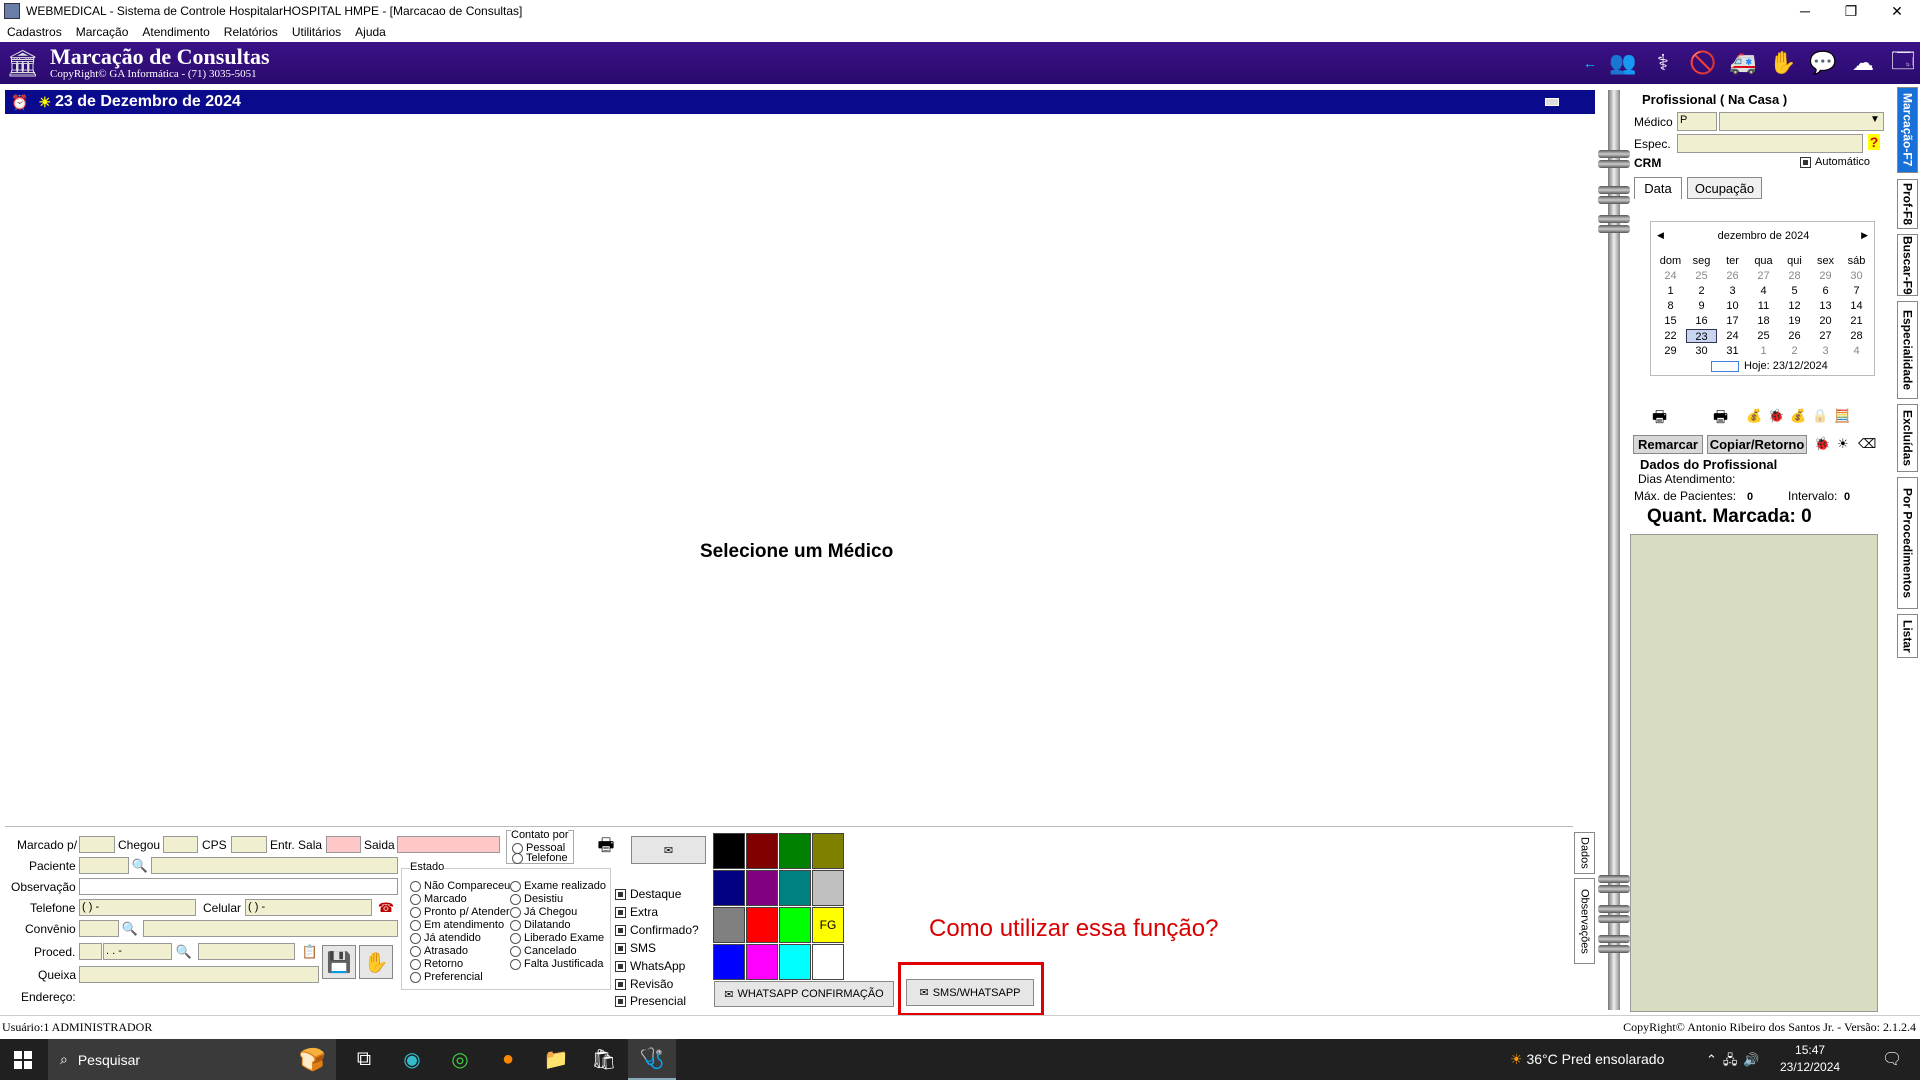  Describe the element at coordinates (540, 925) in the screenshot. I see `estado-radio: Dilatando` at that location.